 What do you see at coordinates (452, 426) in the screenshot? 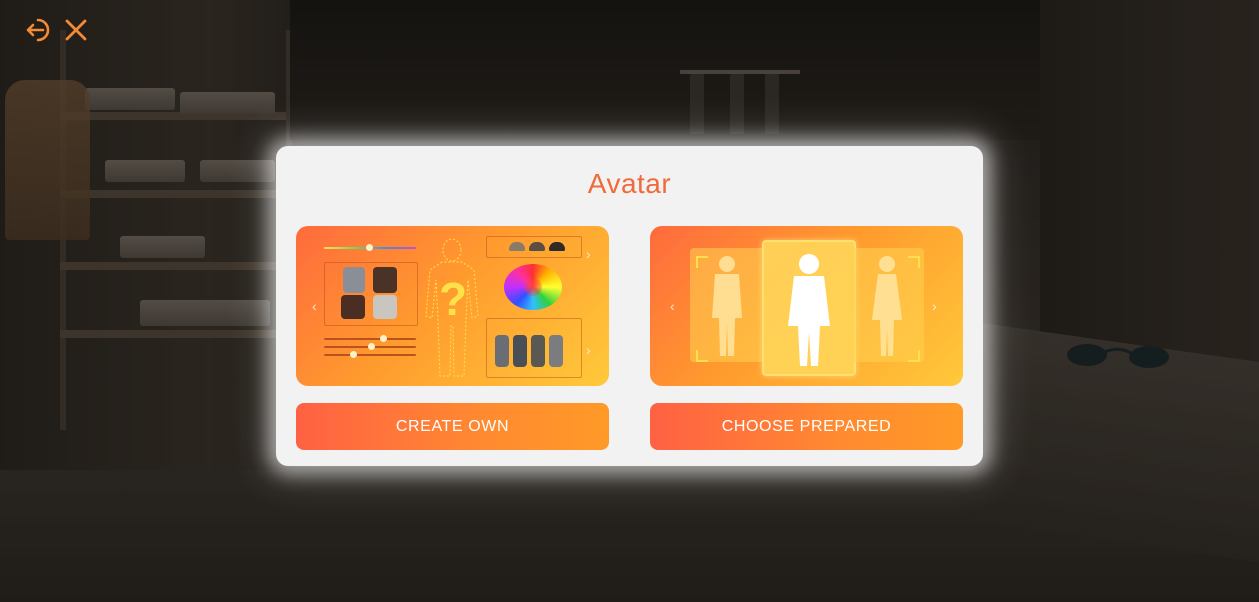
I see `create-own-button: CREATE OWN` at bounding box center [452, 426].